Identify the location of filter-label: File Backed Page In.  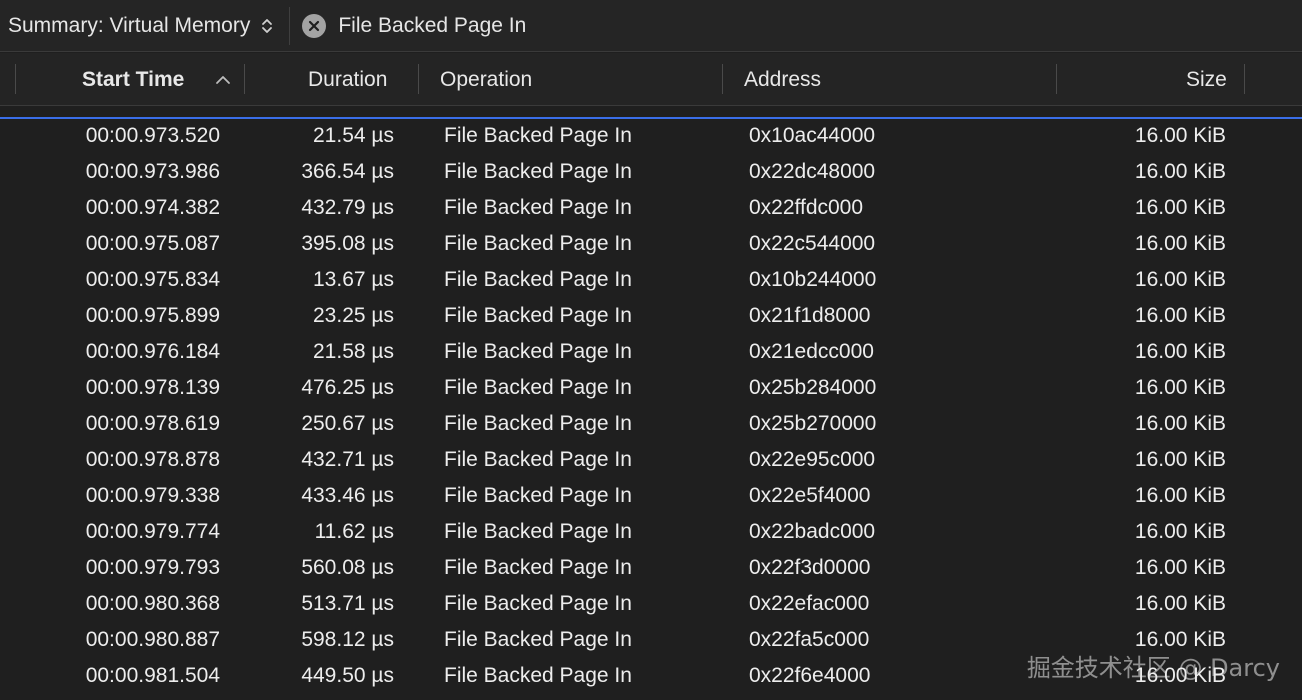
(432, 25).